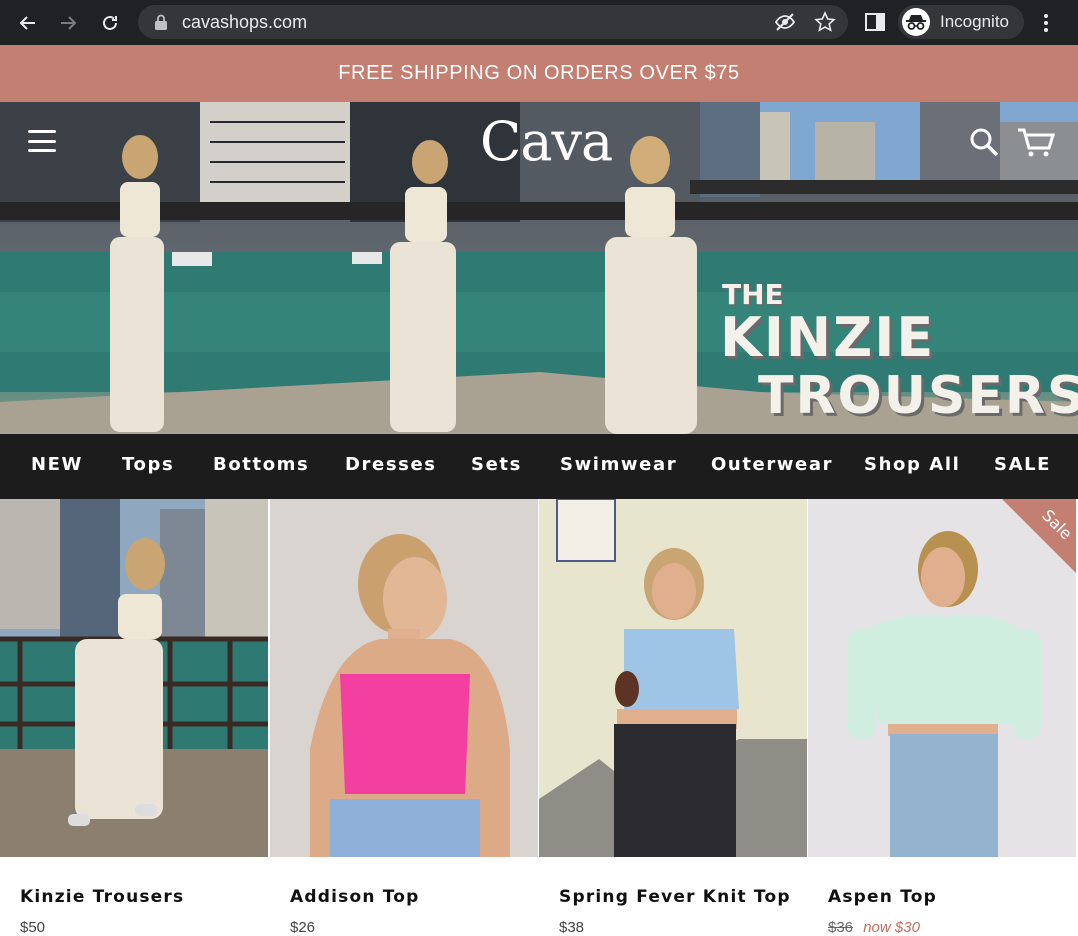 Image resolution: width=1078 pixels, height=936 pixels. What do you see at coordinates (828, 337) in the screenshot?
I see `hero-headline-kinzie: KINZIE` at bounding box center [828, 337].